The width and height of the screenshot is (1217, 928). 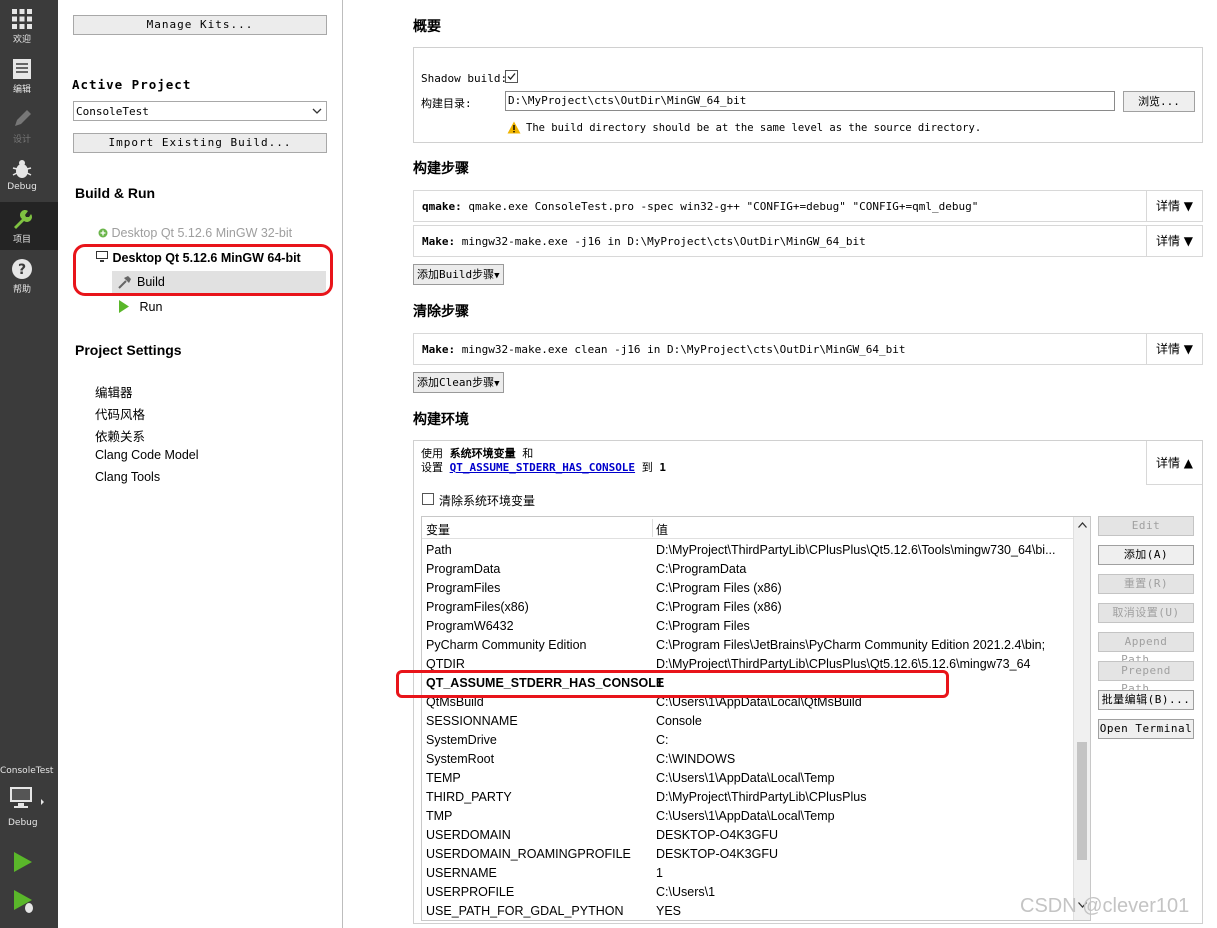 I want to click on env-var-name: SESSIONNAME, so click(x=472, y=721).